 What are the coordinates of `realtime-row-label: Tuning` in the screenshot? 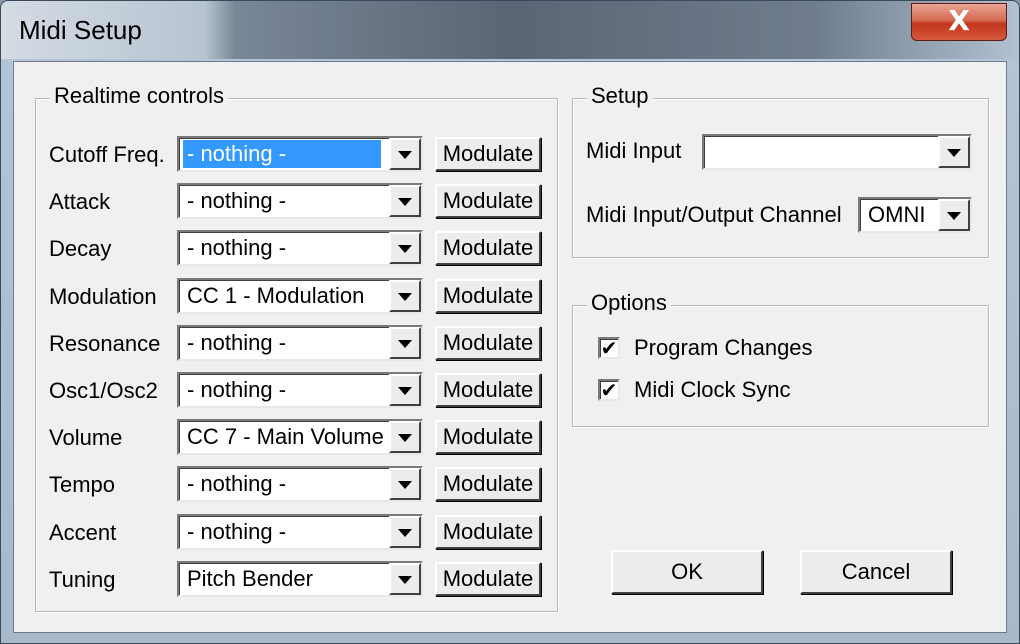 It's located at (82, 579).